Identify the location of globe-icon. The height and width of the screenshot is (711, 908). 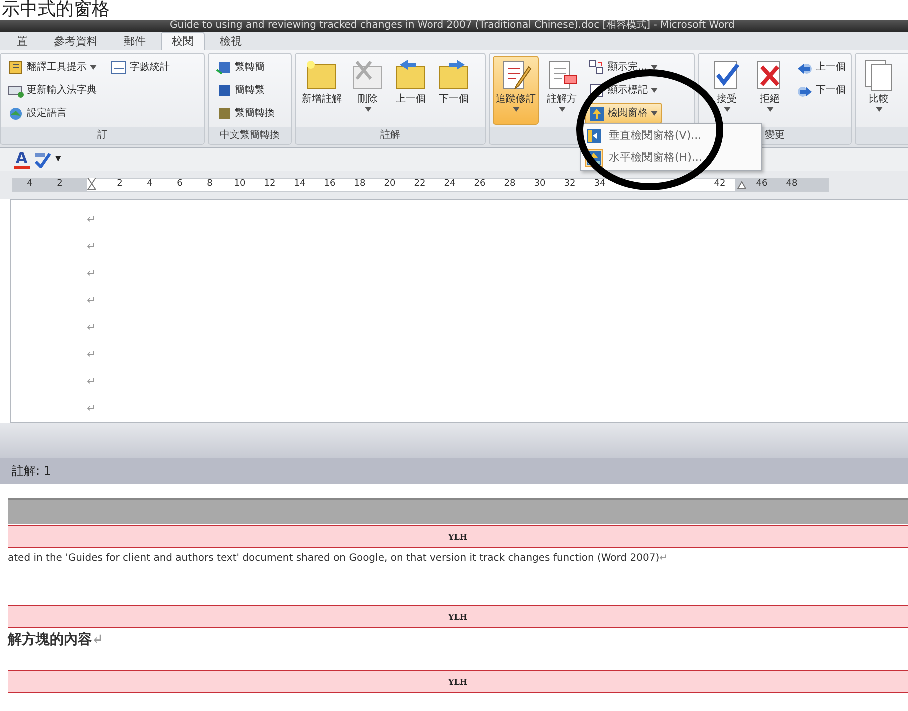
(16, 114).